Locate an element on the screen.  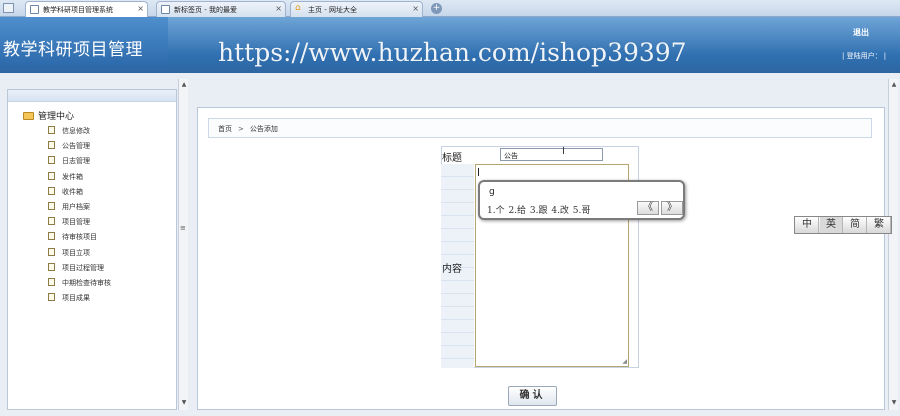
tab-label: 教学科研项目管理系统 is located at coordinates (78, 10).